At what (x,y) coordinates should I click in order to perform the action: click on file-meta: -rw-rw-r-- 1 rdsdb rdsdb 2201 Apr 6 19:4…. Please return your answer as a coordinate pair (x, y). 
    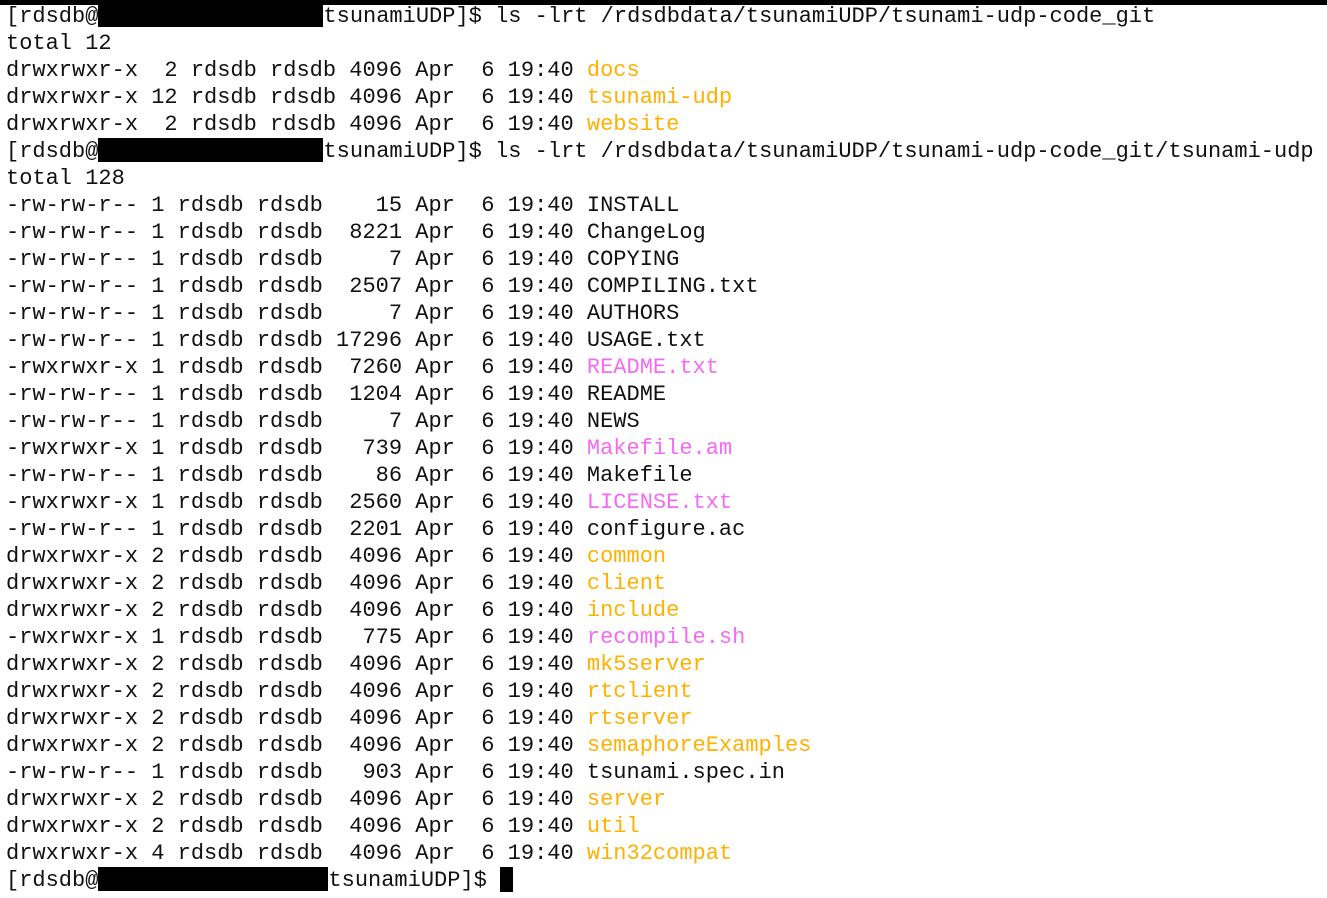
    Looking at the image, I should click on (296, 529).